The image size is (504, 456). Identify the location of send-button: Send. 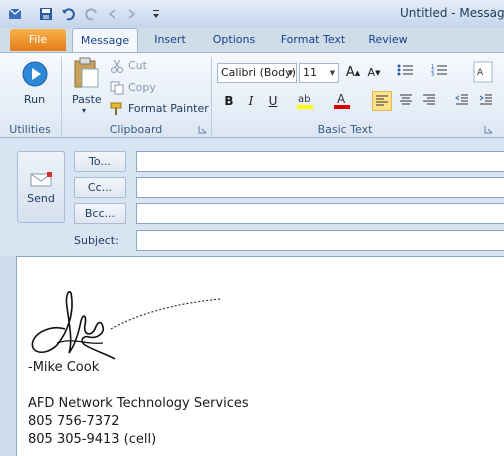
(41, 187).